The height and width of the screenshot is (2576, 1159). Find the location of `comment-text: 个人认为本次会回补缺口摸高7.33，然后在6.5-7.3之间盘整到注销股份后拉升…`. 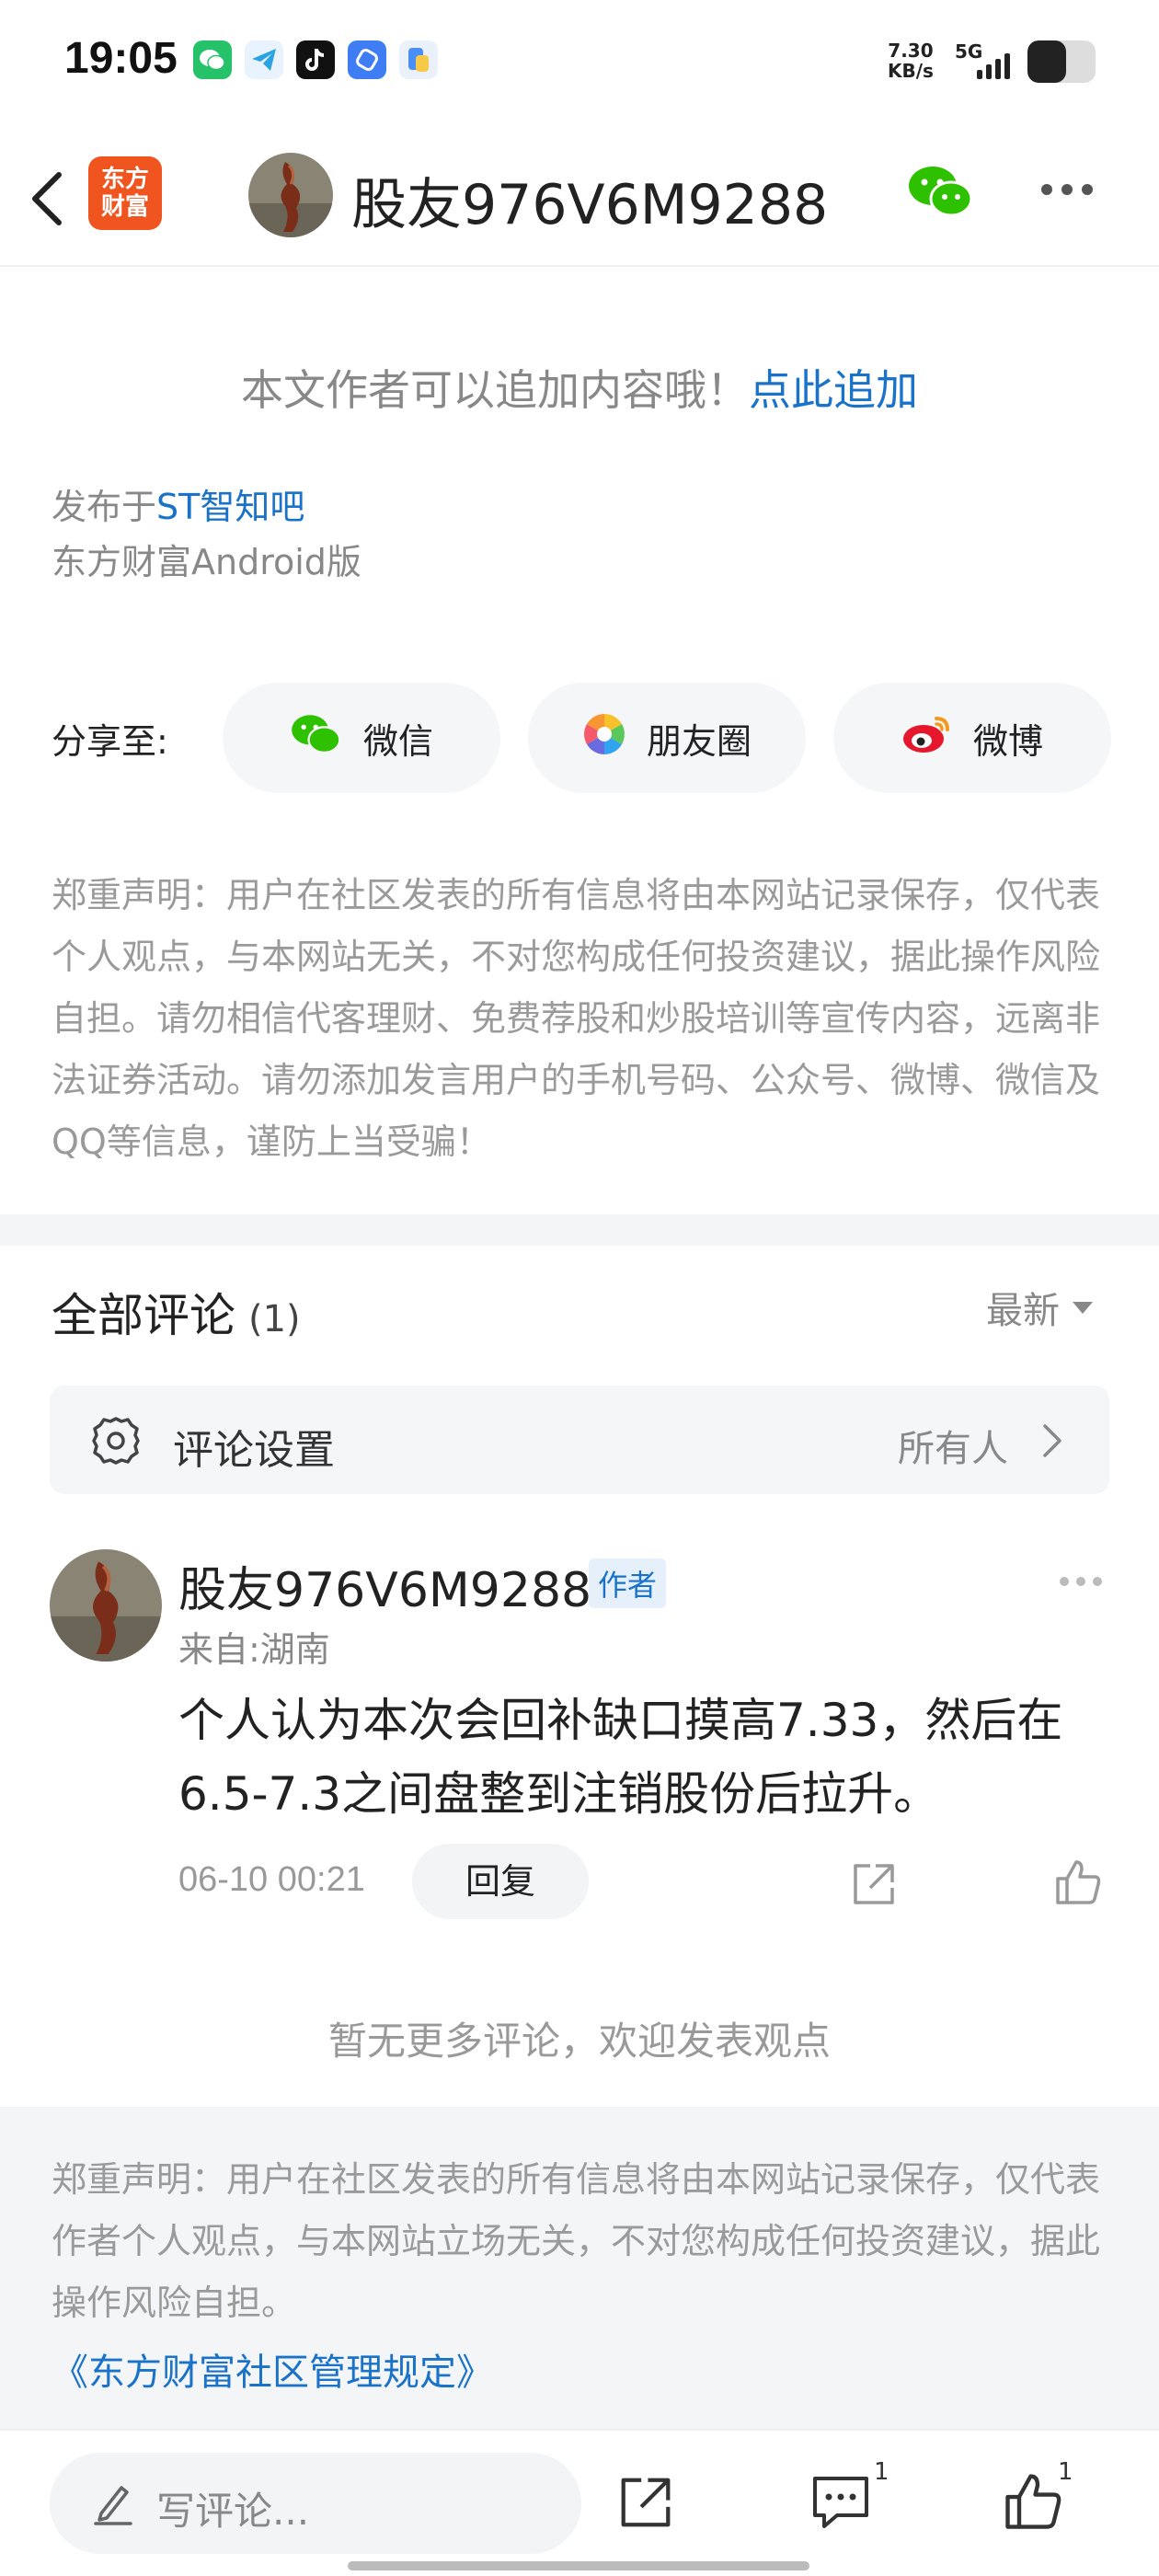

comment-text: 个人认为本次会回补缺口摸高7.33，然后在6.5-7.3之间盘整到注销股份后拉升… is located at coordinates (620, 1757).